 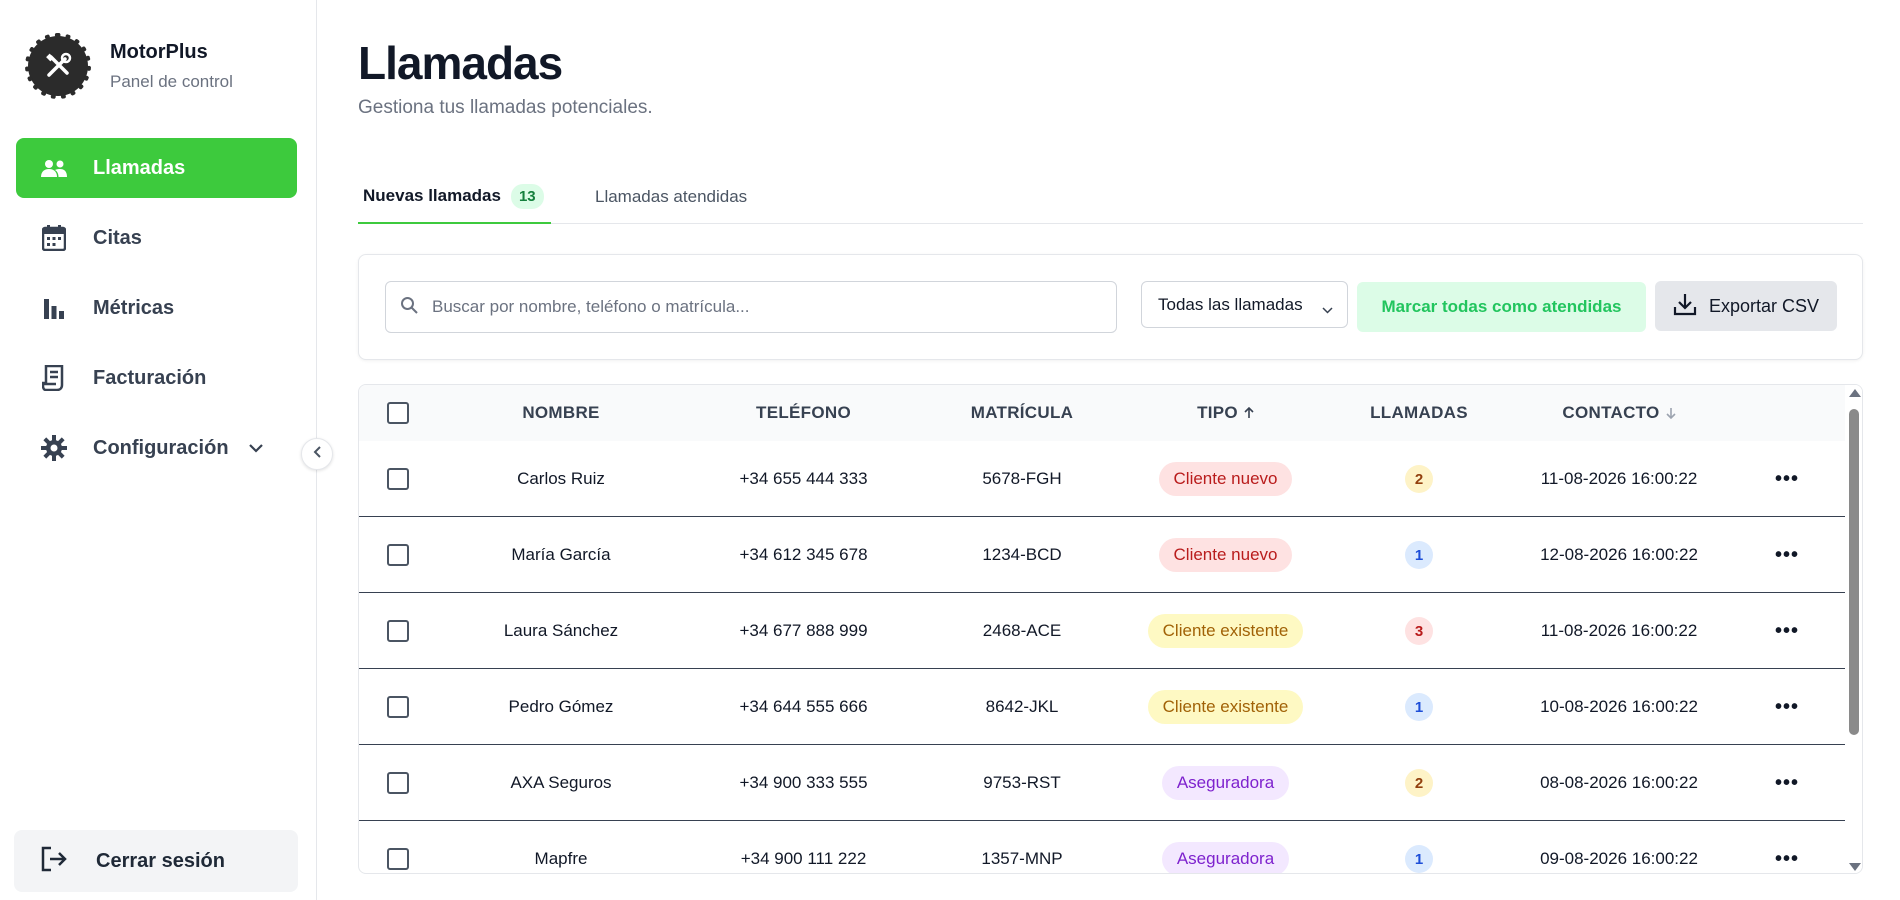 I want to click on cell-llamadas: 3, so click(x=1419, y=631).